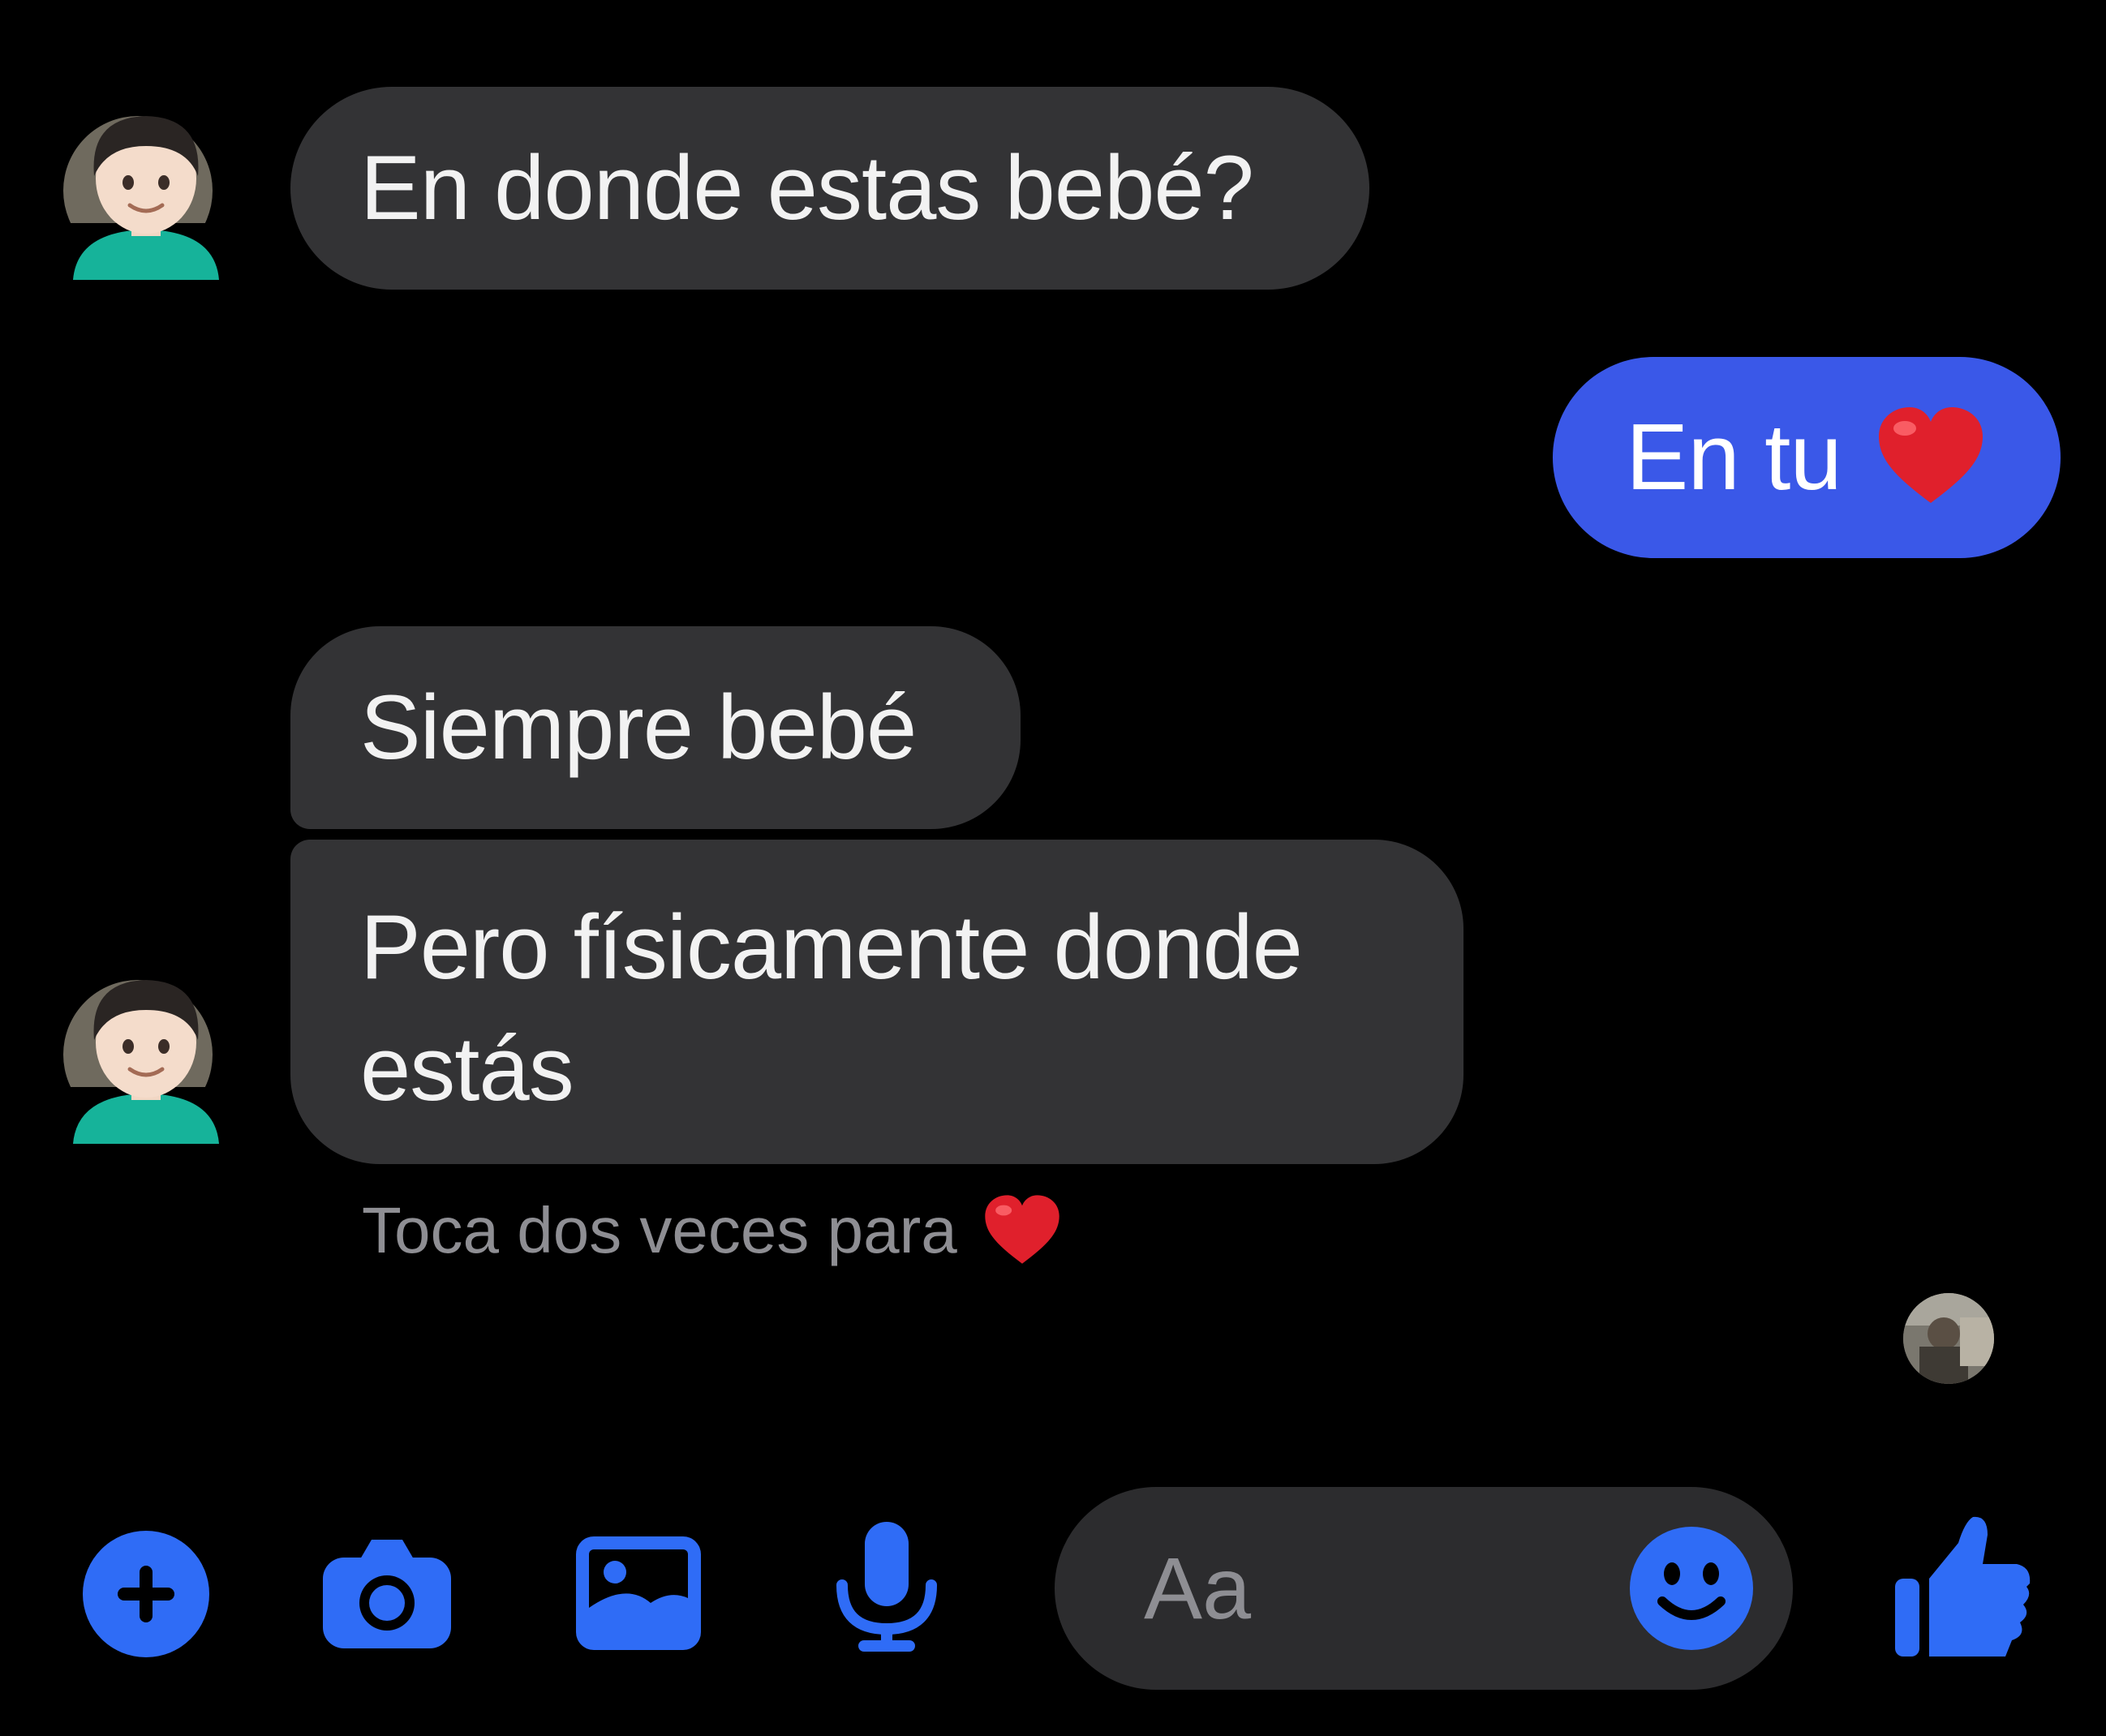  Describe the element at coordinates (146, 1594) in the screenshot. I see `plus-icon` at that location.